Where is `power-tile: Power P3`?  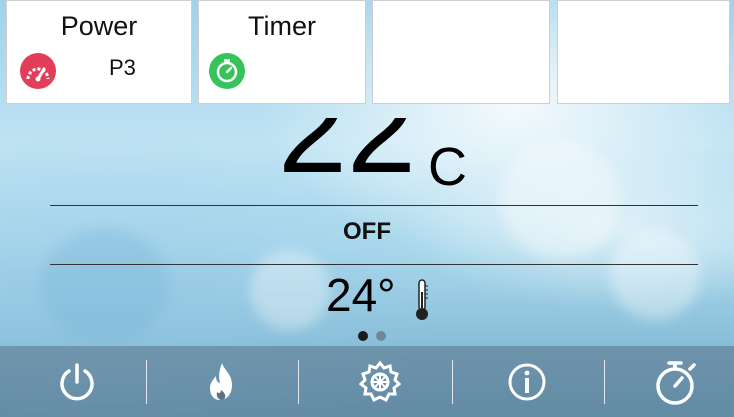 power-tile: Power P3 is located at coordinates (99, 52).